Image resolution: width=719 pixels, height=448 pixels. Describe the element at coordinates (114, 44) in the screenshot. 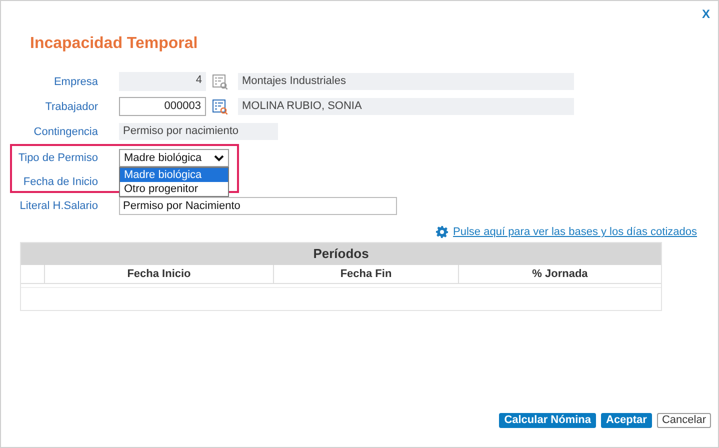

I see `window-title: Incapacidad Temporal` at that location.